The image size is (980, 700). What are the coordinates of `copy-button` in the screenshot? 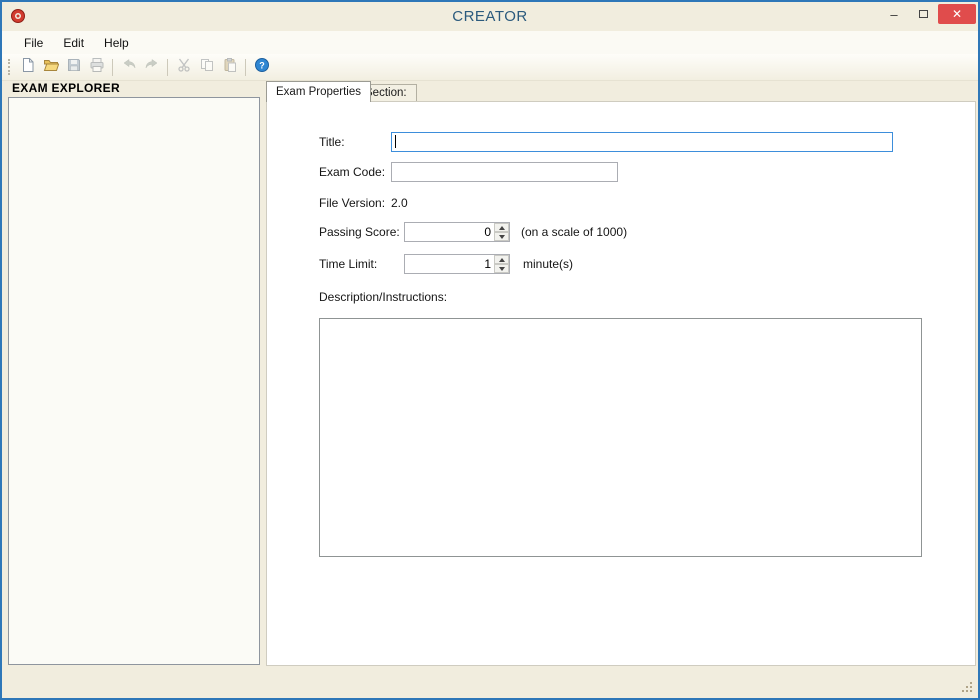 It's located at (206, 67).